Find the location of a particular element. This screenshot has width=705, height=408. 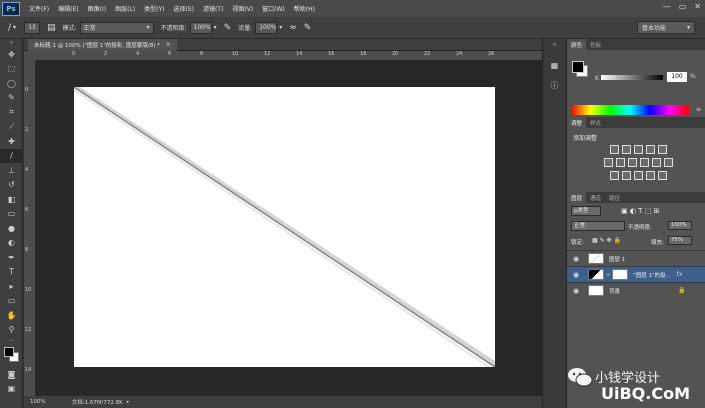

menu-window: 窗口(W) is located at coordinates (273, 8).